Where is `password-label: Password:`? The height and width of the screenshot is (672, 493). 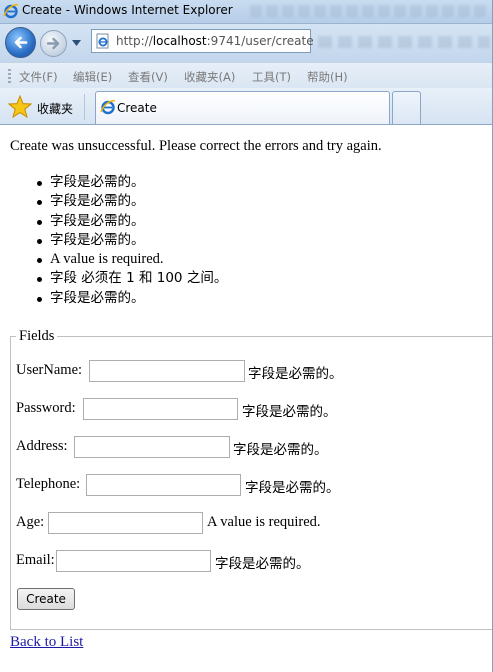 password-label: Password: is located at coordinates (46, 408).